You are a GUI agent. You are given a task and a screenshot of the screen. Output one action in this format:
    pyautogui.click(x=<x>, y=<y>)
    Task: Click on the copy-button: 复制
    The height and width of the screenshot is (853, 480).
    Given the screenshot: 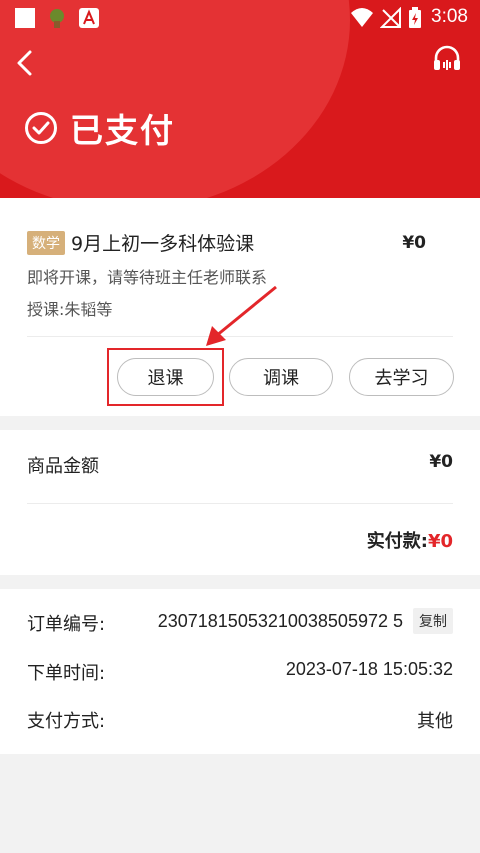 What is the action you would take?
    pyautogui.click(x=433, y=621)
    